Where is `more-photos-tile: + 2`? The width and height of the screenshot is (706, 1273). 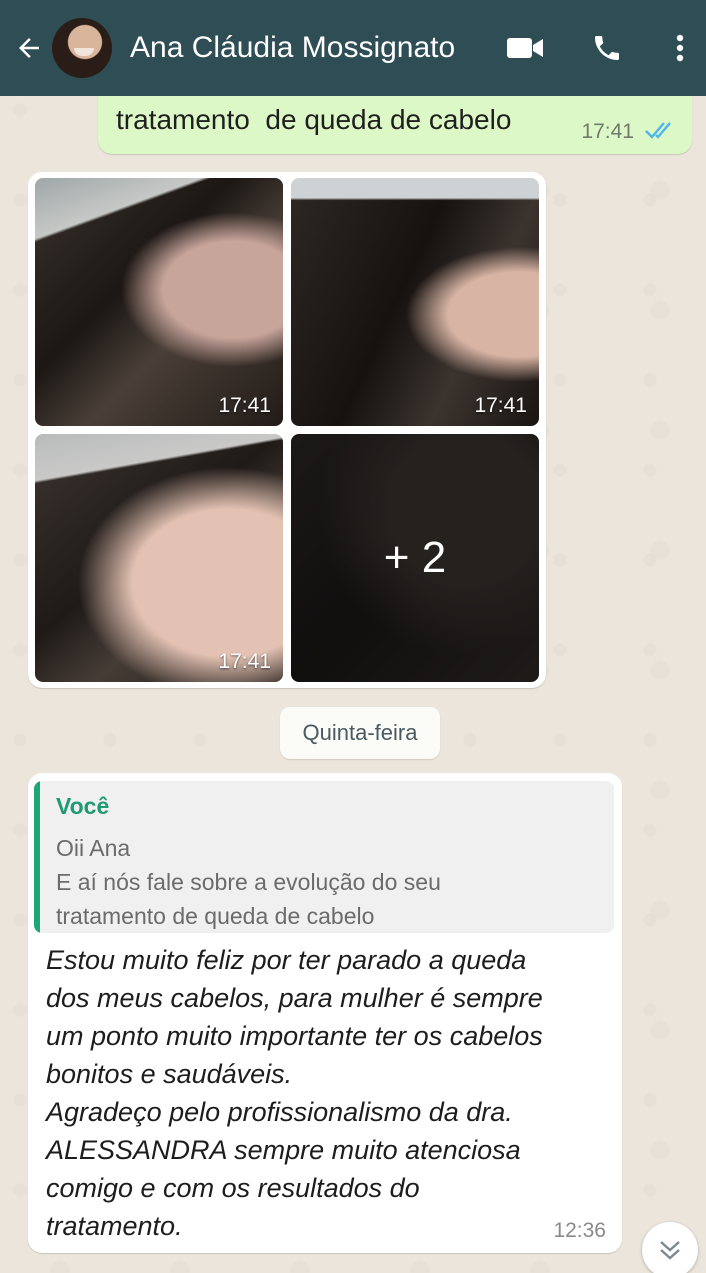 more-photos-tile: + 2 is located at coordinates (415, 558).